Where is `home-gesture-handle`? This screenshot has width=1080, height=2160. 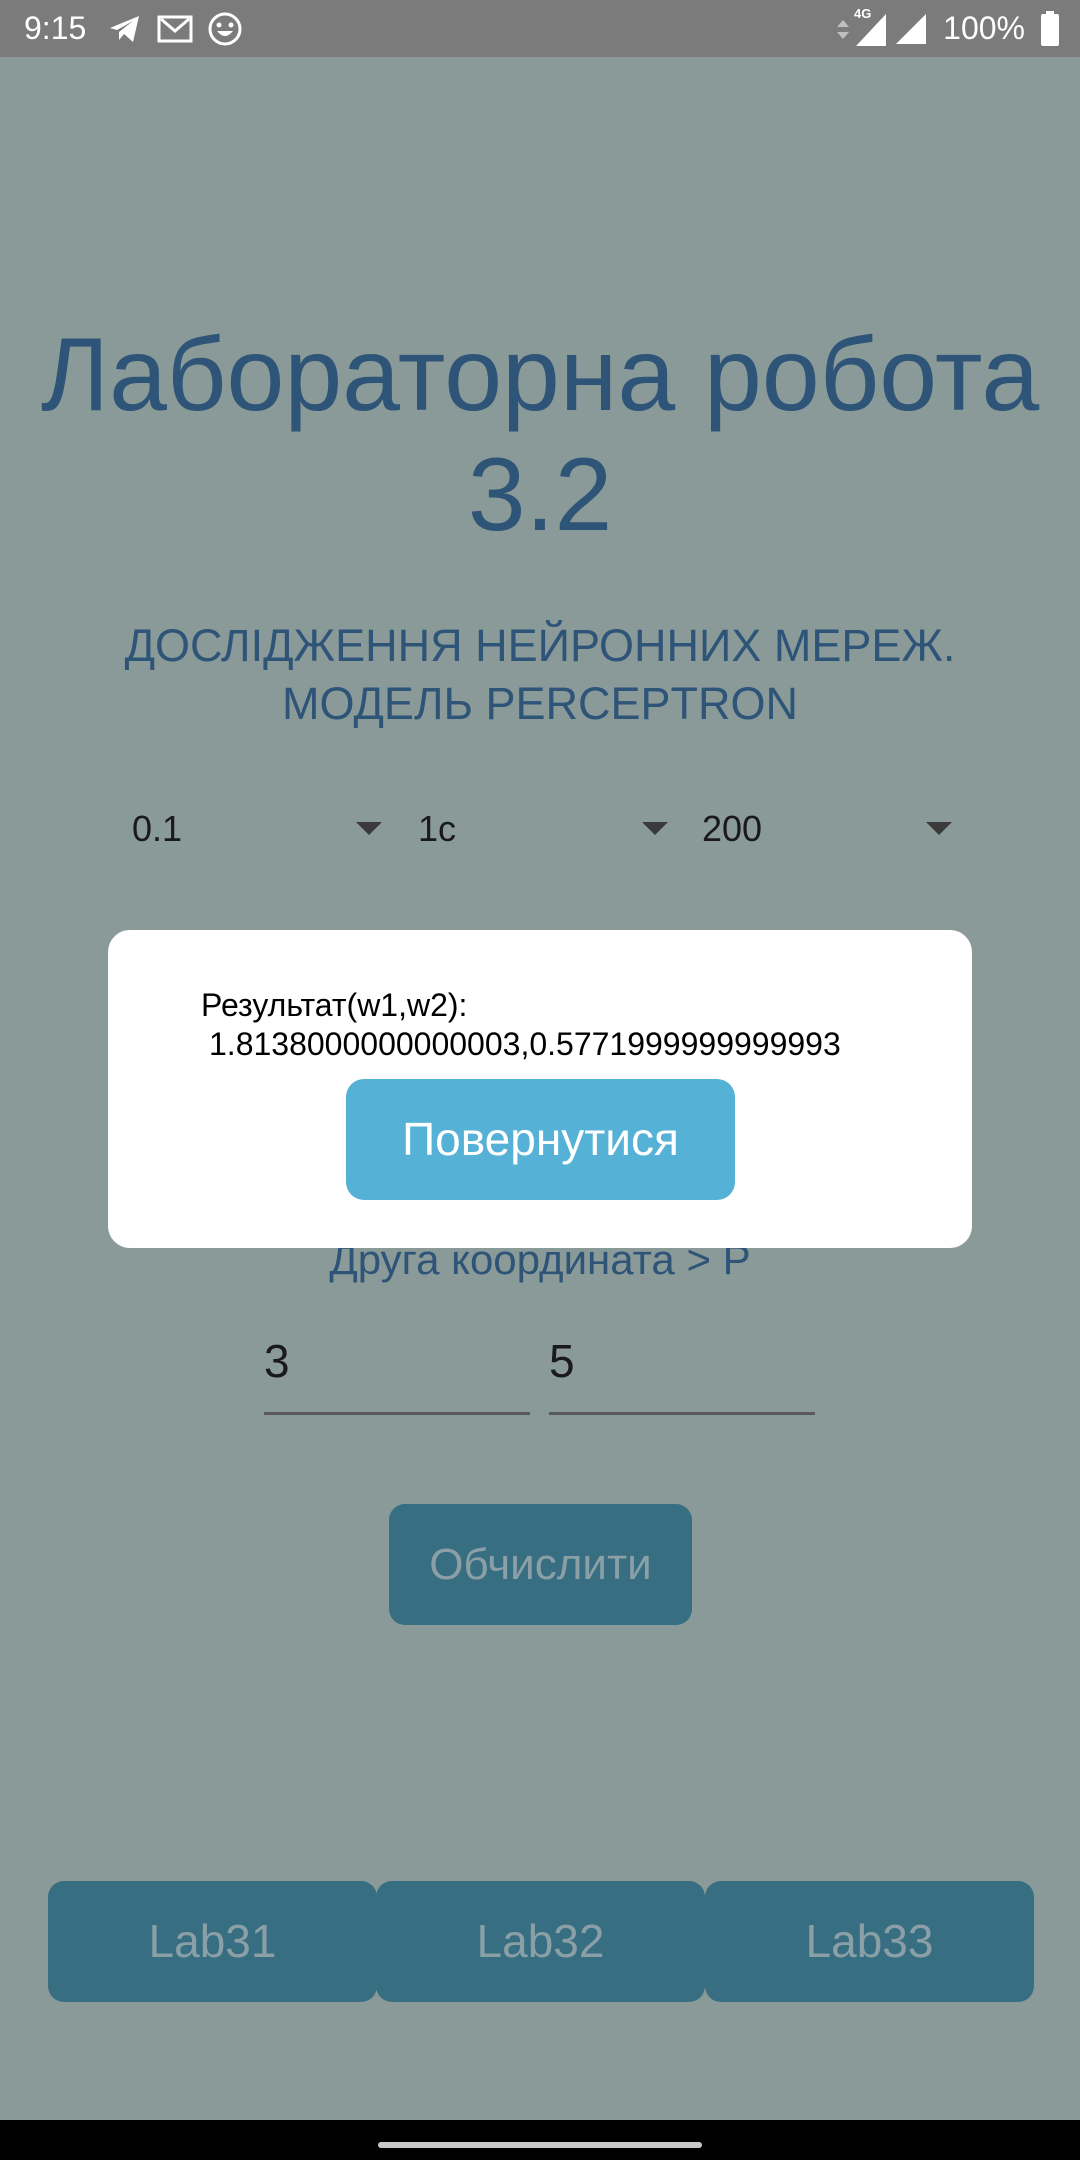
home-gesture-handle is located at coordinates (540, 2145).